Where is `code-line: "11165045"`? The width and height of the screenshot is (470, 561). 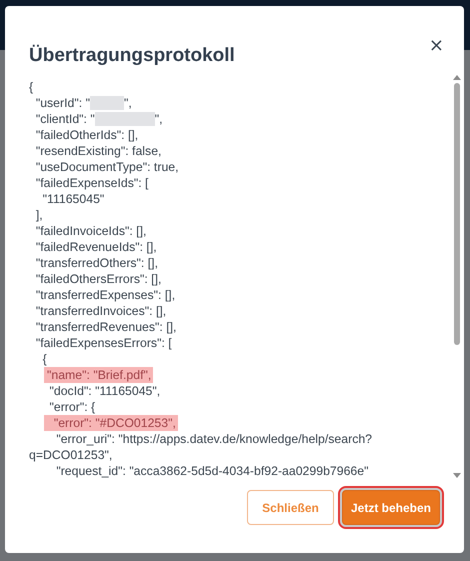
code-line: "11165045" is located at coordinates (73, 199).